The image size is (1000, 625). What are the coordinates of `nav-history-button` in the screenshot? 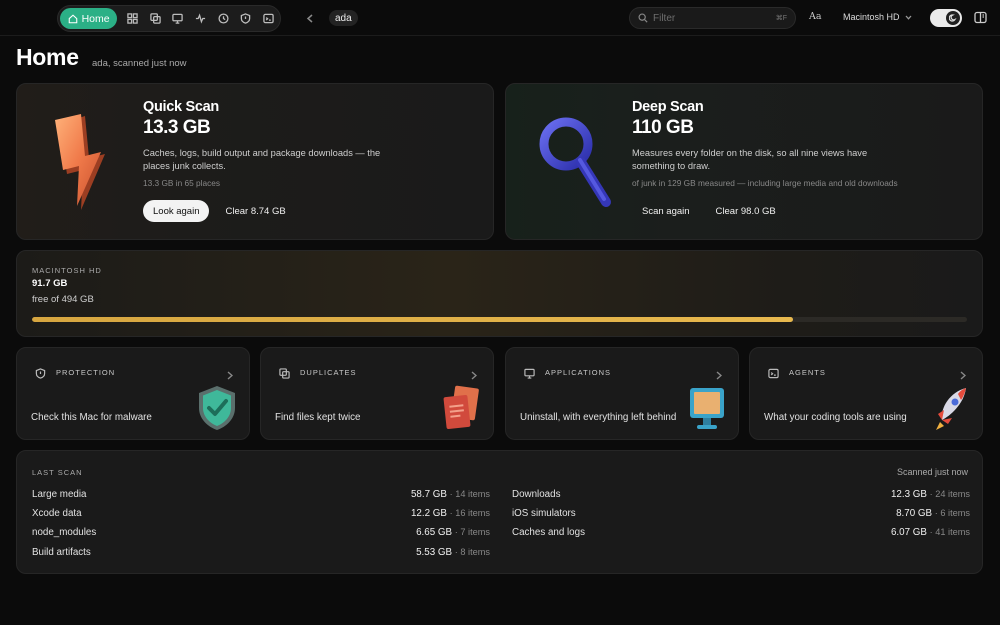 It's located at (223, 18).